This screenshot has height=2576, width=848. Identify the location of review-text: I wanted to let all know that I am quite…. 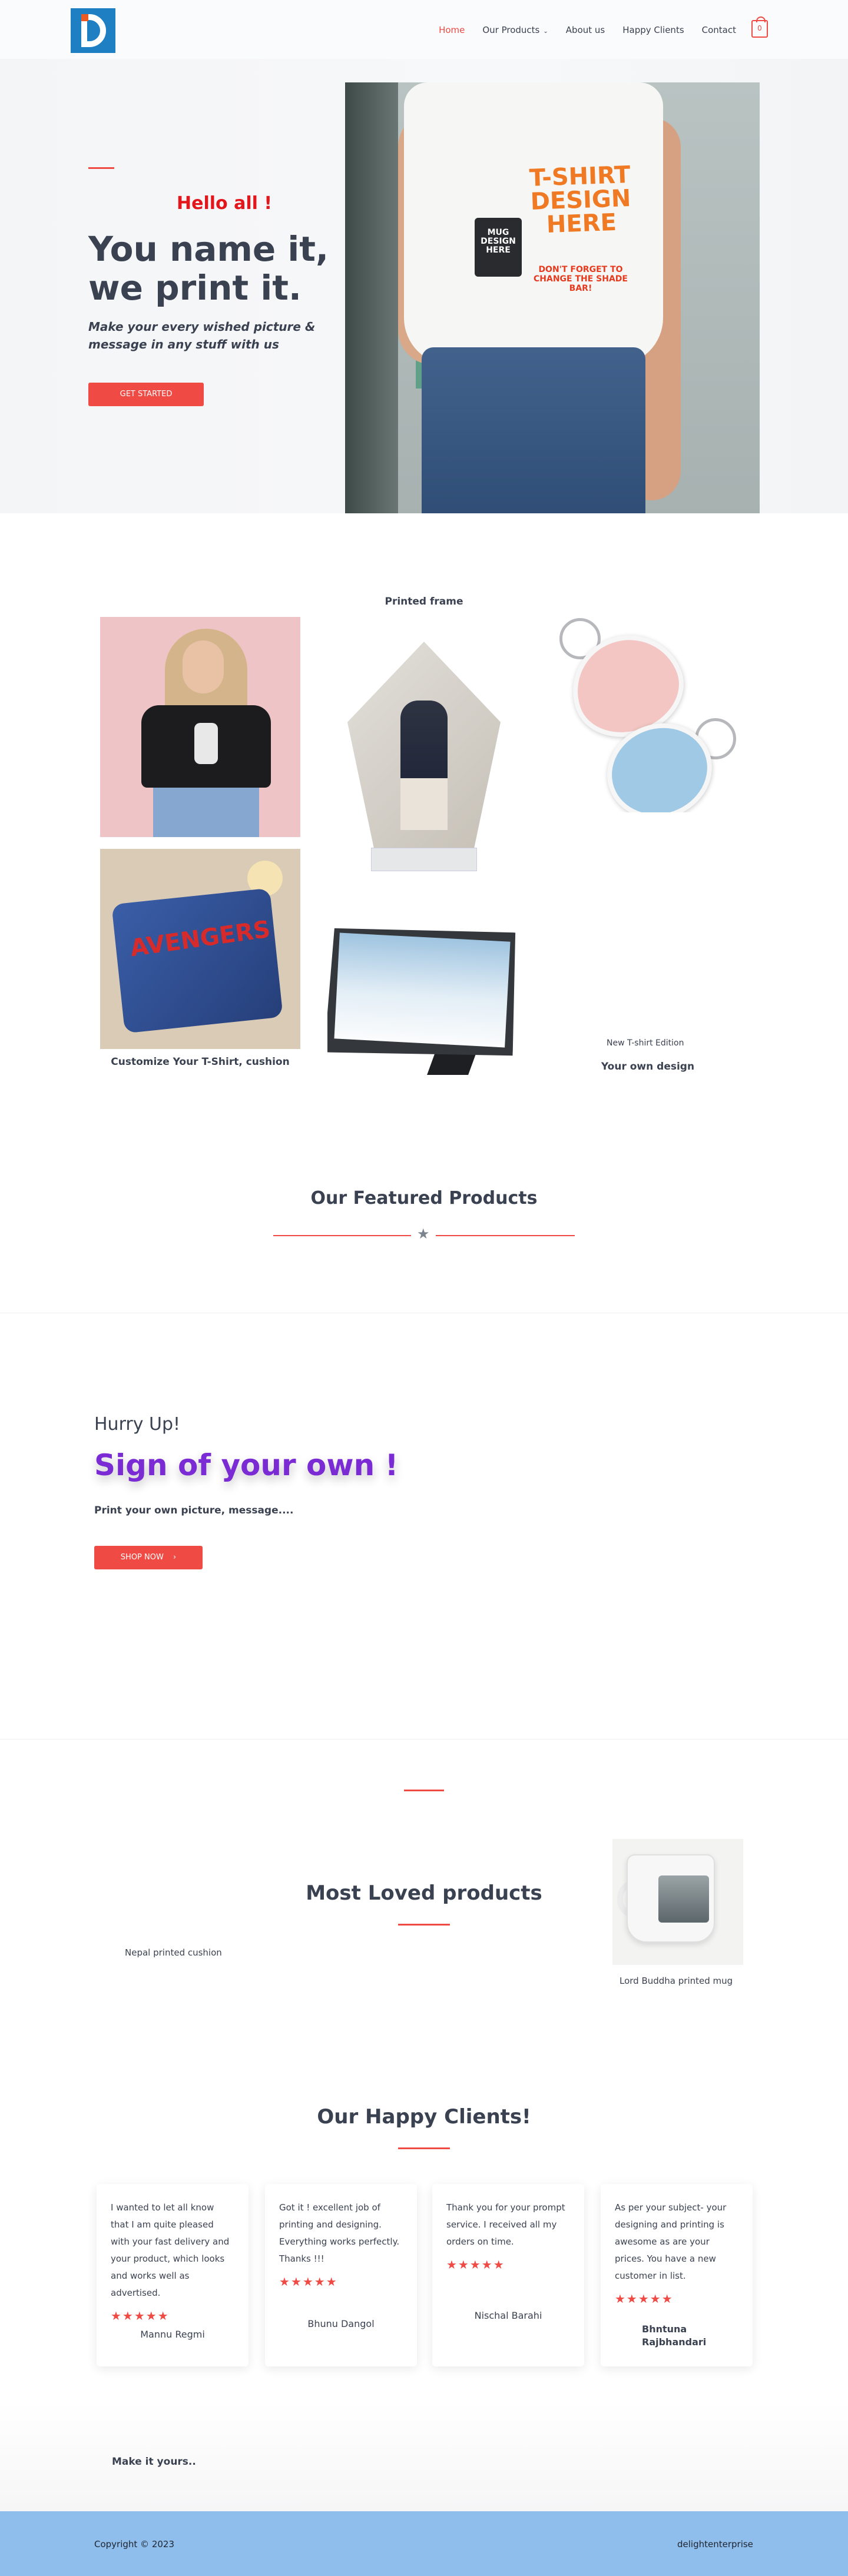
(170, 2250).